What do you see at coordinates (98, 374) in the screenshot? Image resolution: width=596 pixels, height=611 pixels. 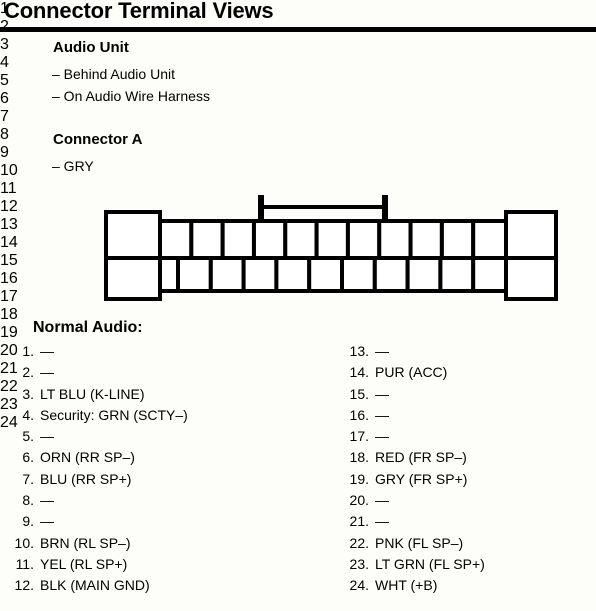 I see `pin-row: 2. —` at bounding box center [98, 374].